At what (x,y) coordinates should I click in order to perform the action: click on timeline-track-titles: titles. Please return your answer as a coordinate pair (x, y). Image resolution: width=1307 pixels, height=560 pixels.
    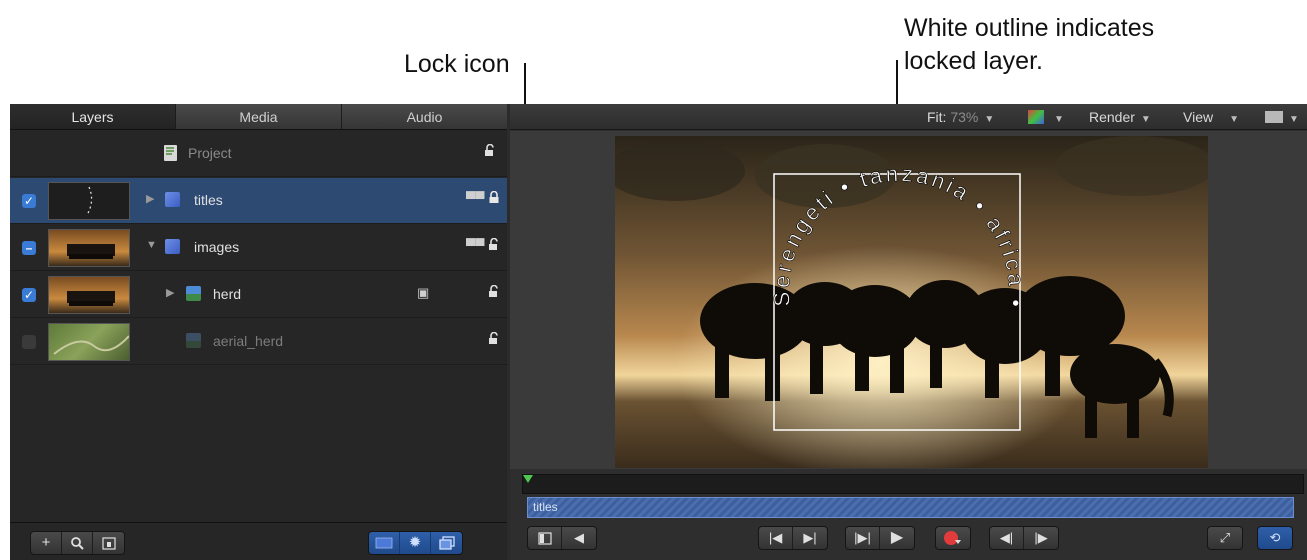
    Looking at the image, I should click on (910, 507).